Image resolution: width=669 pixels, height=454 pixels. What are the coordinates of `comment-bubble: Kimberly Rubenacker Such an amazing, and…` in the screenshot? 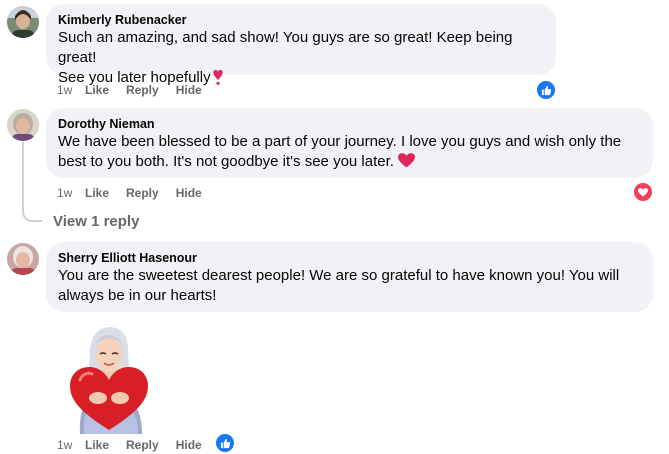 It's located at (301, 45).